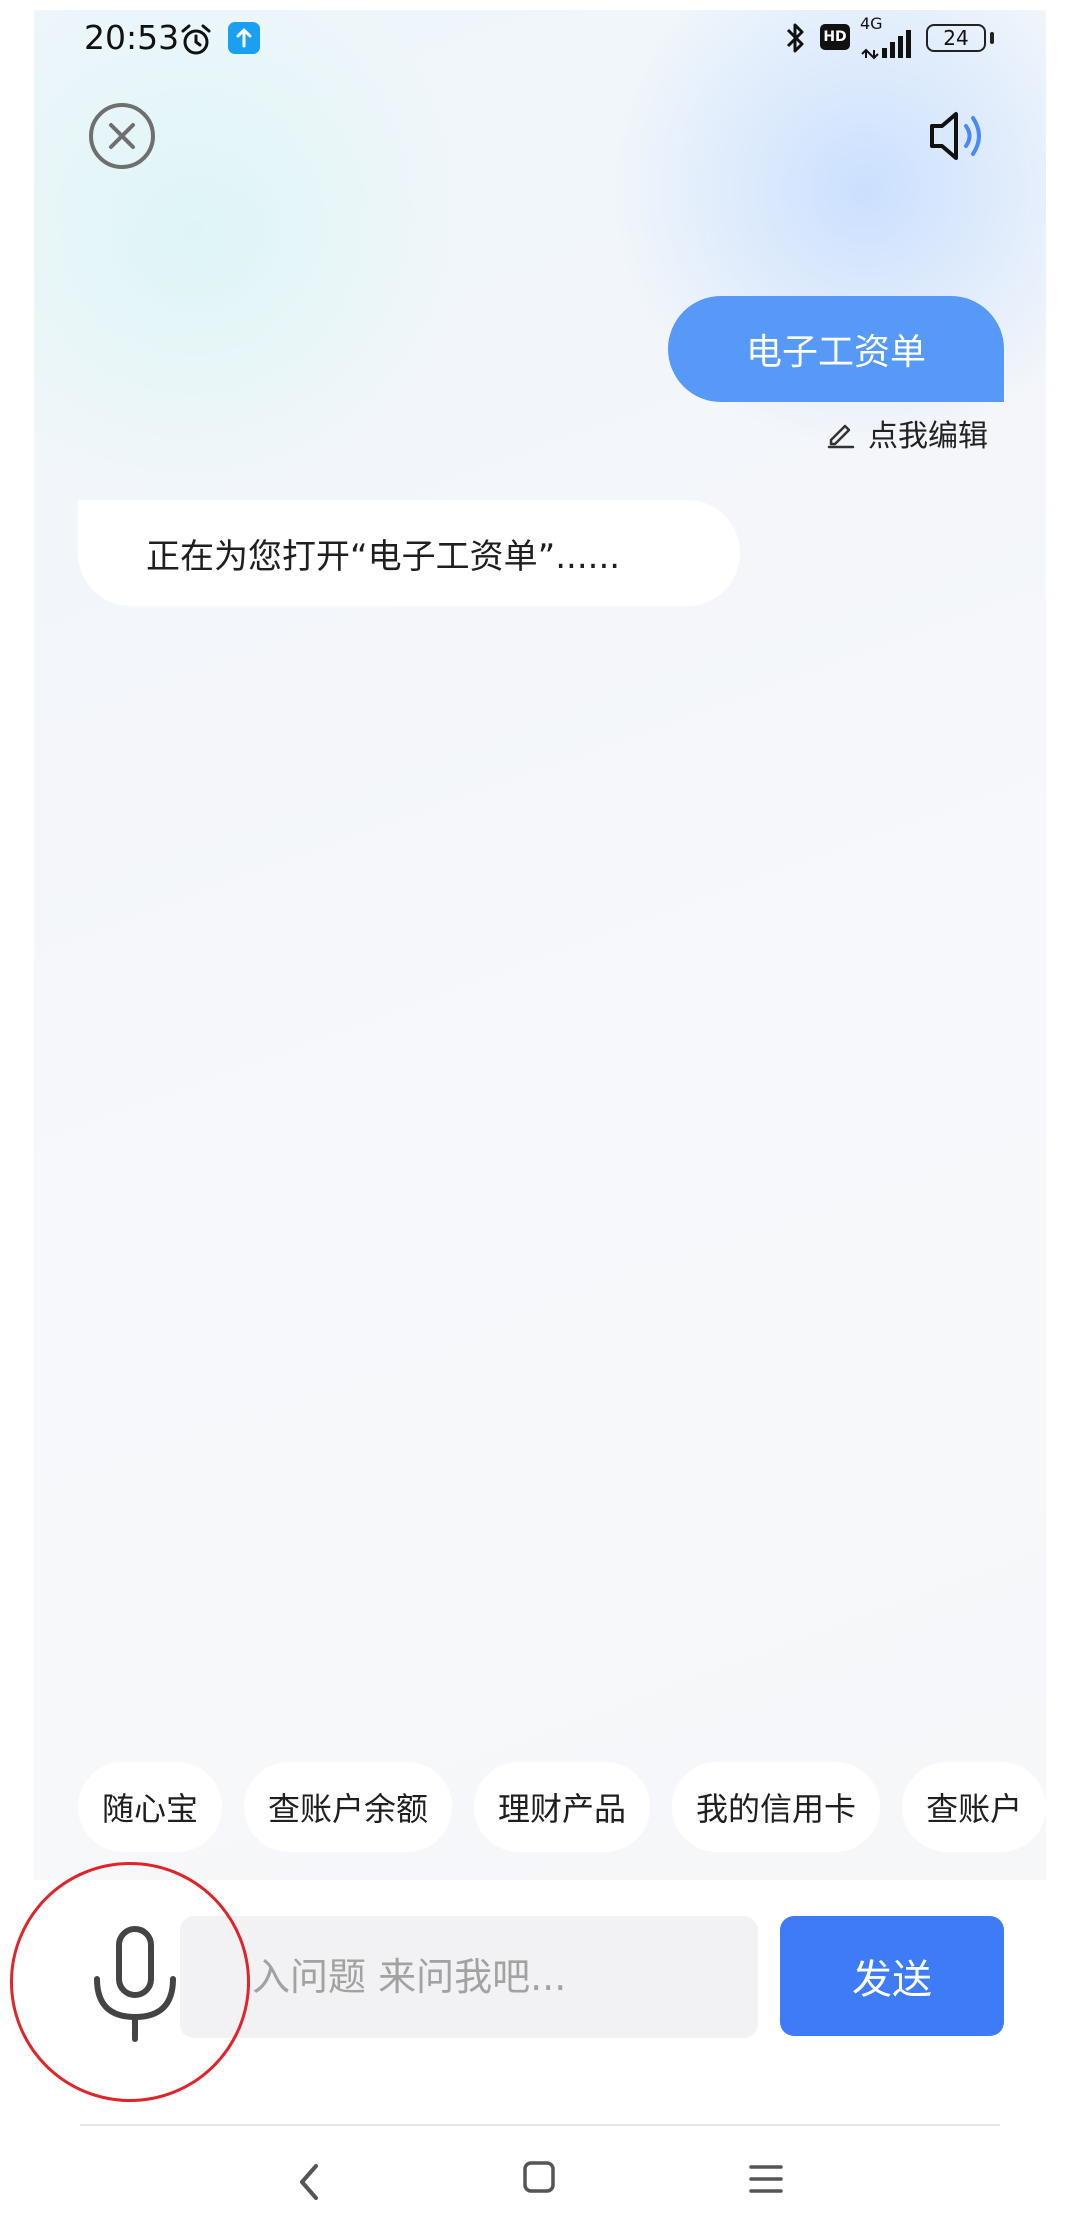 The image size is (1080, 2218). What do you see at coordinates (150, 1807) in the screenshot?
I see `suggestion-chip: 随心宝` at bounding box center [150, 1807].